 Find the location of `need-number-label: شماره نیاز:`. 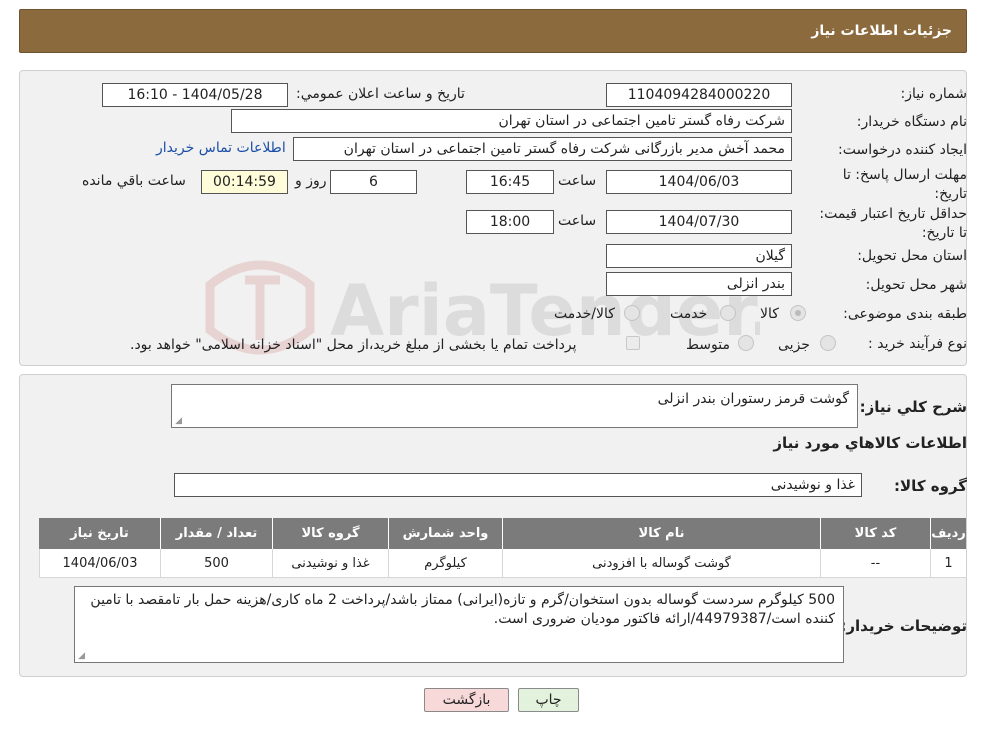

need-number-label: شماره نیاز: is located at coordinates (934, 94).